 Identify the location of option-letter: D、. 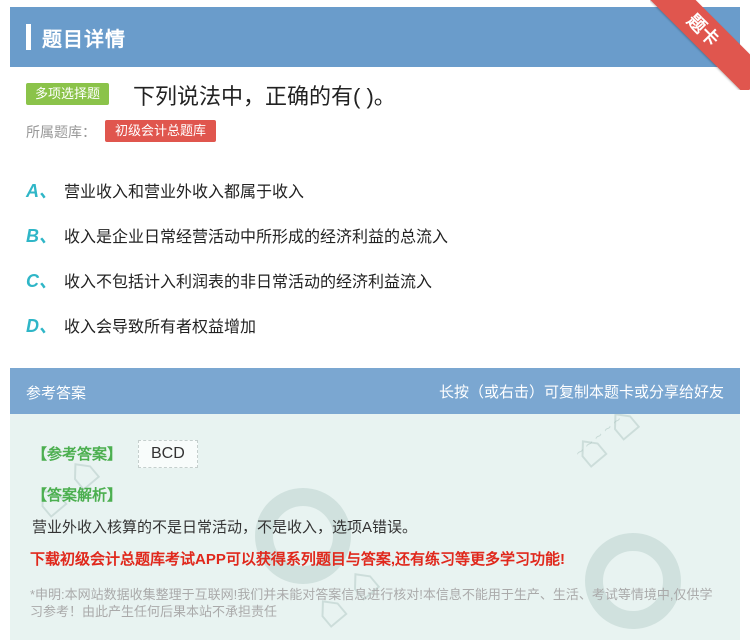
(41, 326).